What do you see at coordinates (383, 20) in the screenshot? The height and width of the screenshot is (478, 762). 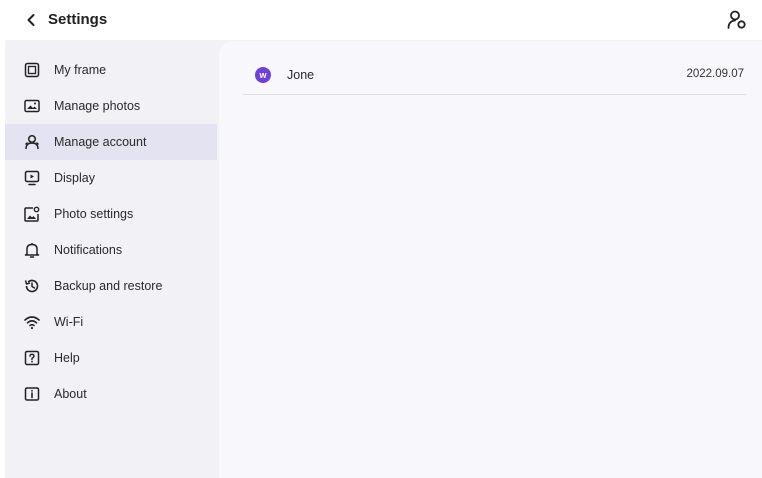 I see `top-bar: Settings` at bounding box center [383, 20].